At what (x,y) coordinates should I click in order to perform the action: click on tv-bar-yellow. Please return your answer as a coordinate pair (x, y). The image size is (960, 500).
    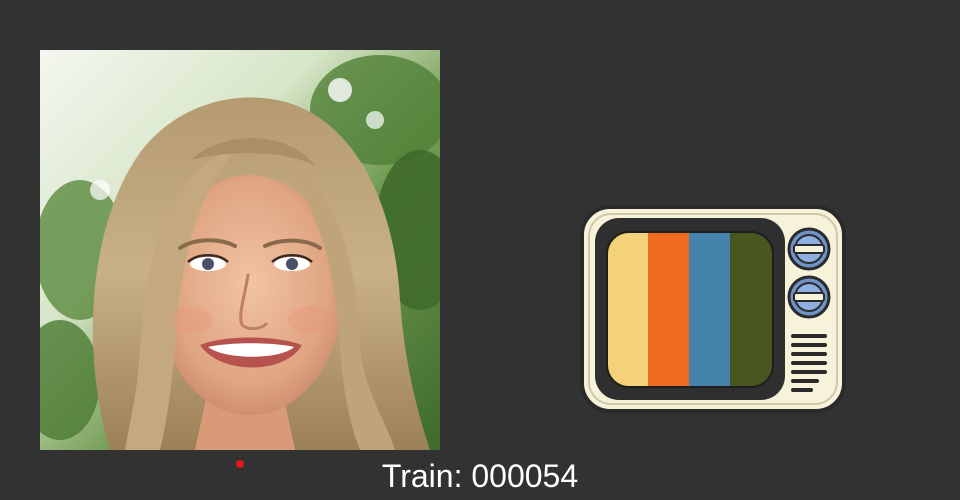
    Looking at the image, I should click on (628, 309).